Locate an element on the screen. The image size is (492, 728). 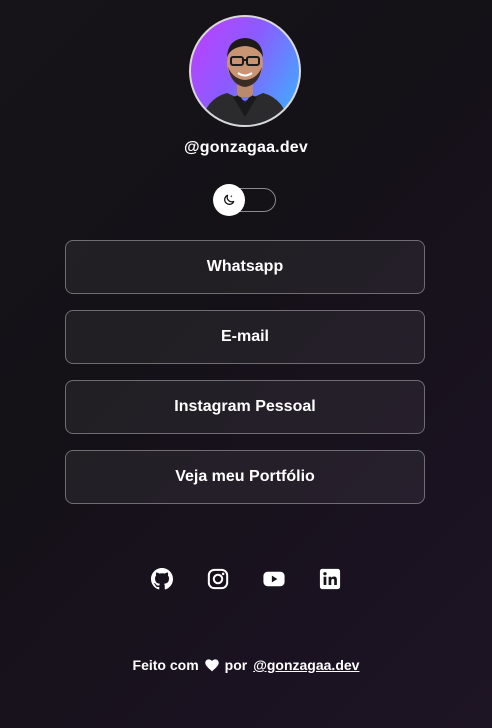
toggle-knob is located at coordinates (229, 200).